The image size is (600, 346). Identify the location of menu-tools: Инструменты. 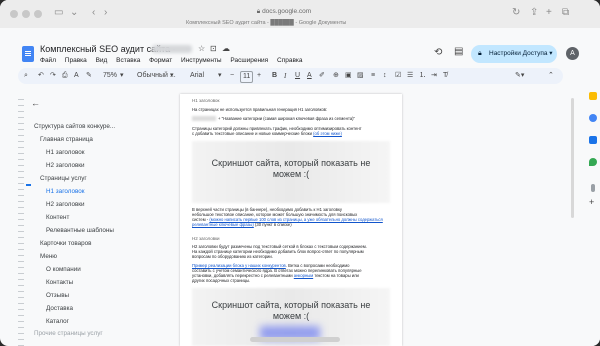
(201, 60).